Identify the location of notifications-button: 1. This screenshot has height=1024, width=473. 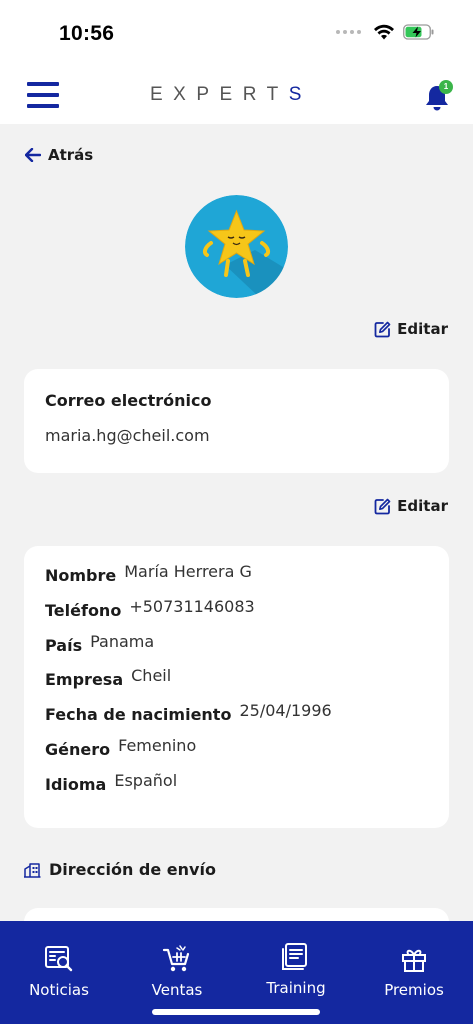
(439, 96).